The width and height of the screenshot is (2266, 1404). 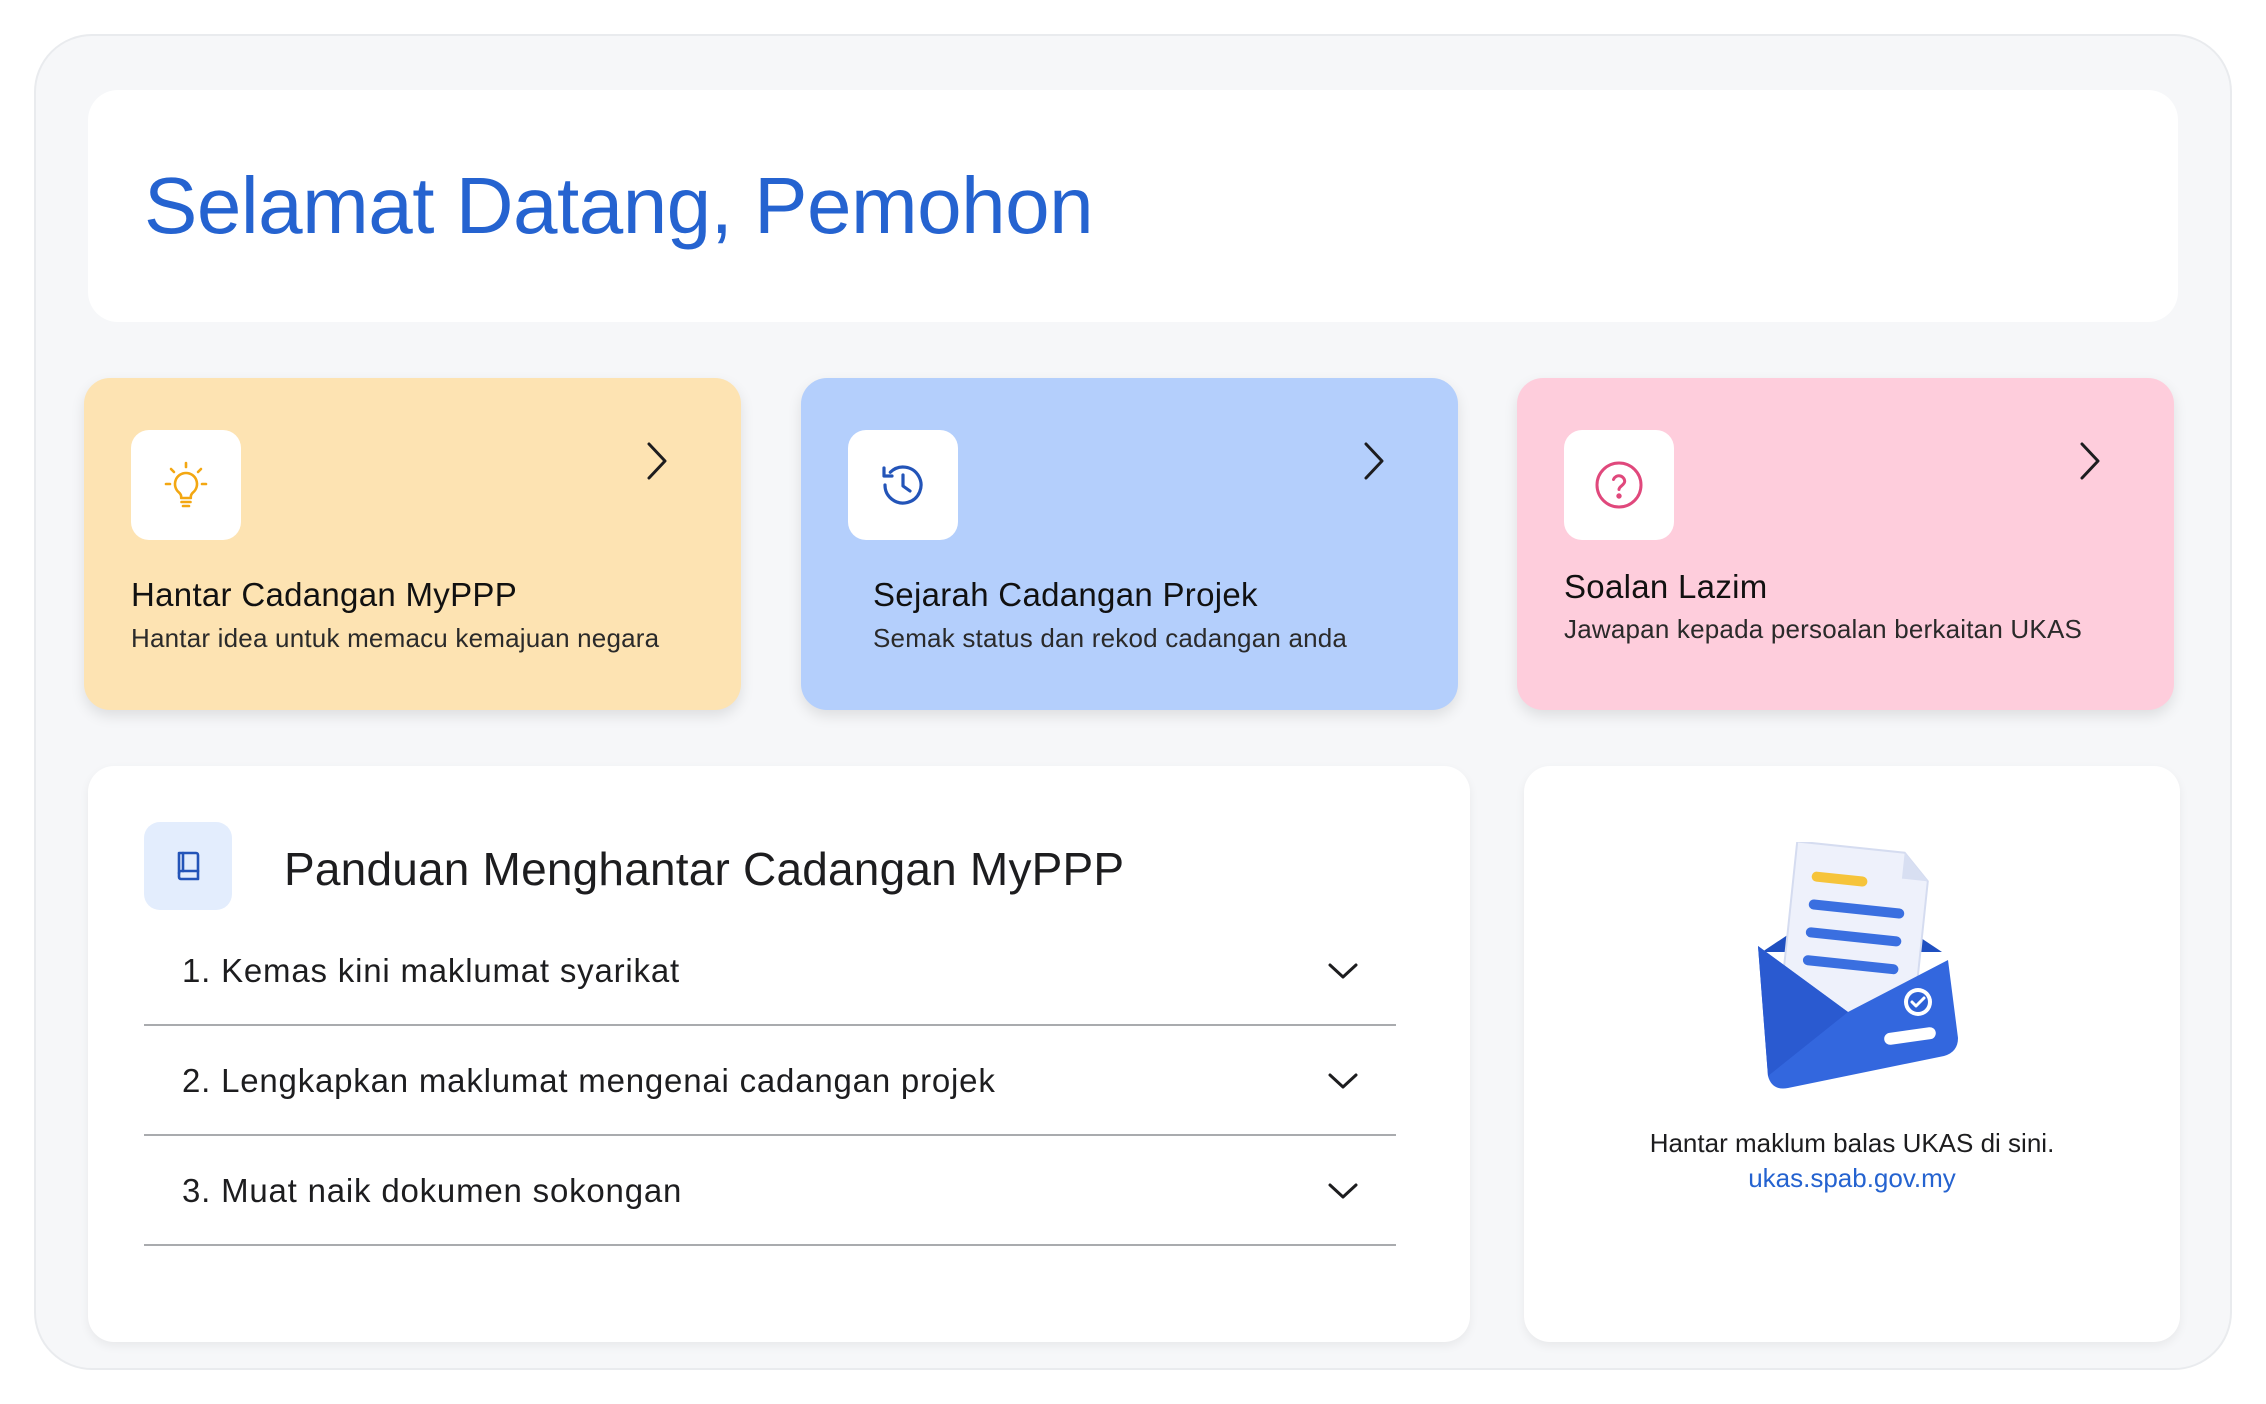 What do you see at coordinates (770, 971) in the screenshot?
I see `guide-step-1: 1. Kemas kini maklumat syarikat` at bounding box center [770, 971].